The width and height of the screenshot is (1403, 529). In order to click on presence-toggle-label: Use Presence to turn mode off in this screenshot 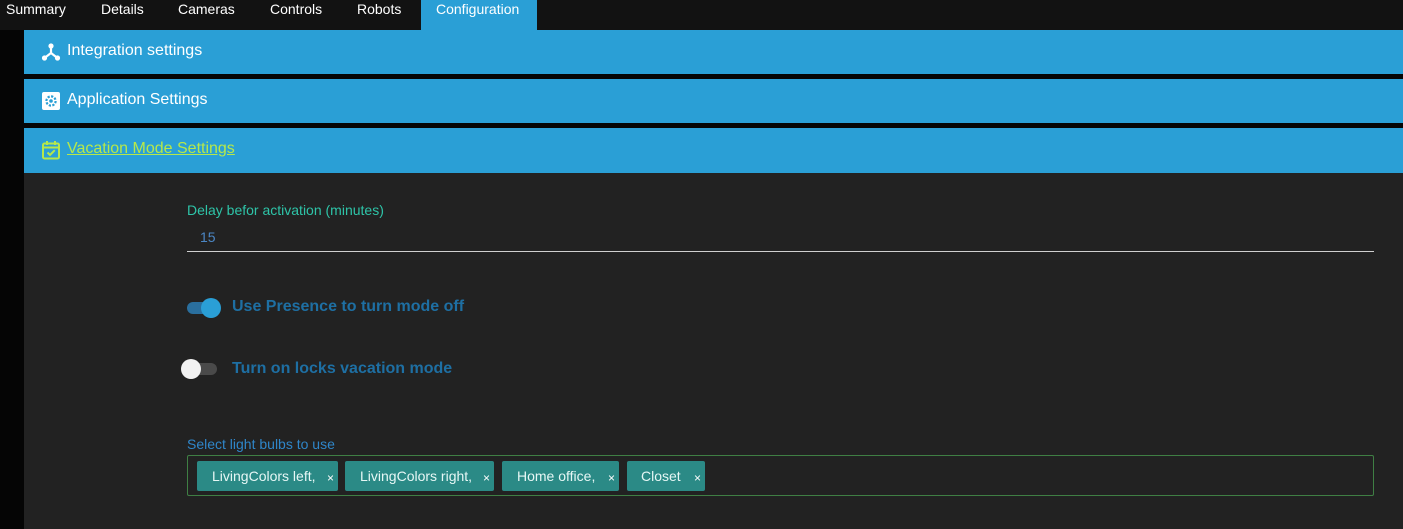, I will do `click(348, 306)`.